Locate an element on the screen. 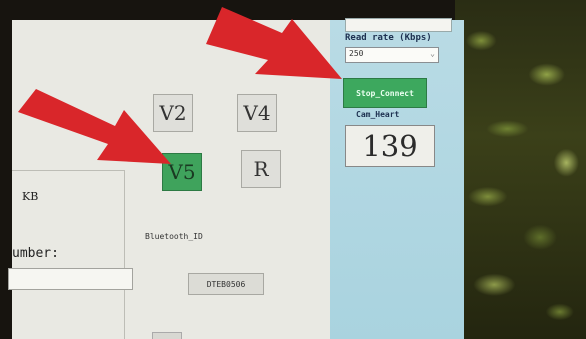  cam-heart-value-box: 139 is located at coordinates (390, 146).